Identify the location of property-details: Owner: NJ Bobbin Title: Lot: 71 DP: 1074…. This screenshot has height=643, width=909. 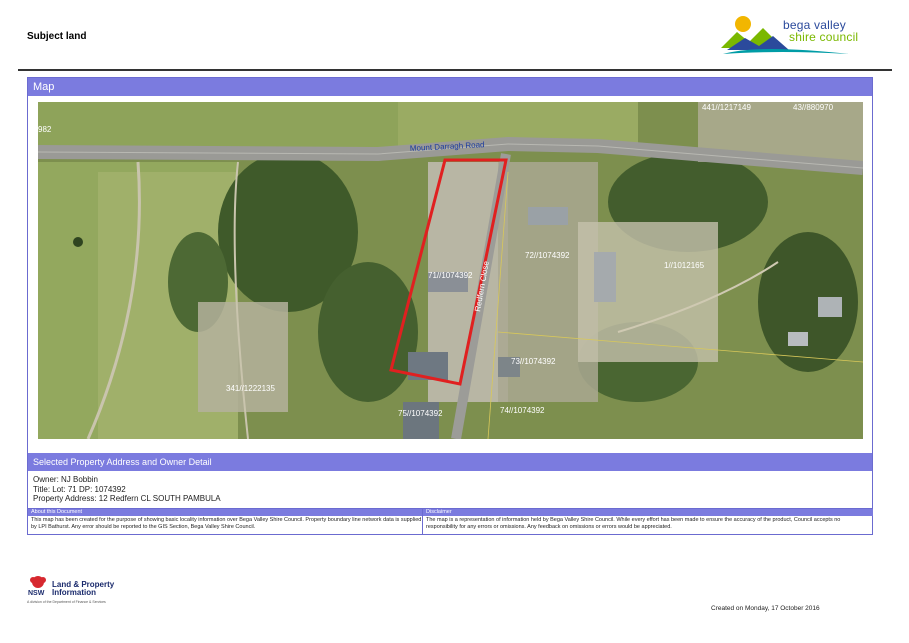
(127, 489).